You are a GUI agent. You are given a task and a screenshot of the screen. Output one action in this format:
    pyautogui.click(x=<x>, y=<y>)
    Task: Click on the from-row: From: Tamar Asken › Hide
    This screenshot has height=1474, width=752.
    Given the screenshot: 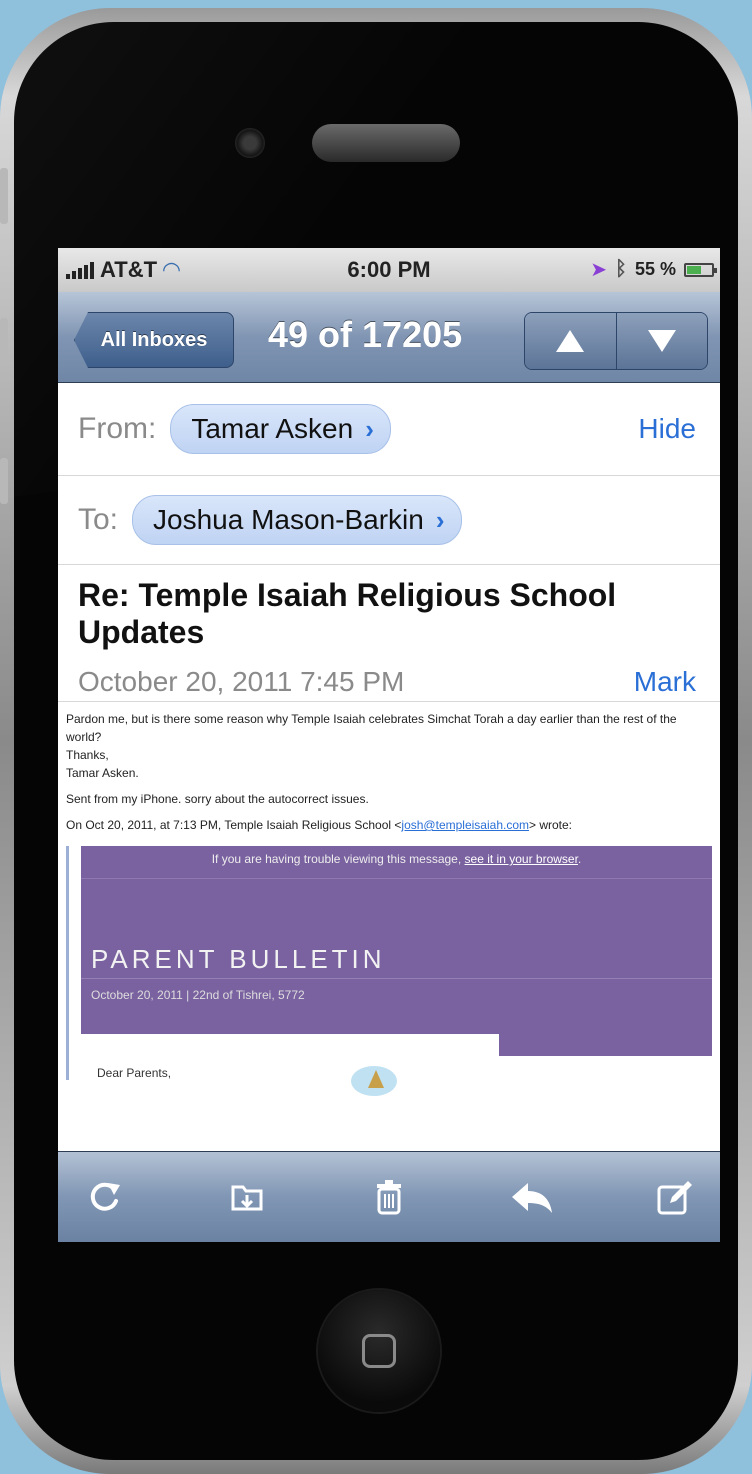 What is the action you would take?
    pyautogui.click(x=389, y=429)
    